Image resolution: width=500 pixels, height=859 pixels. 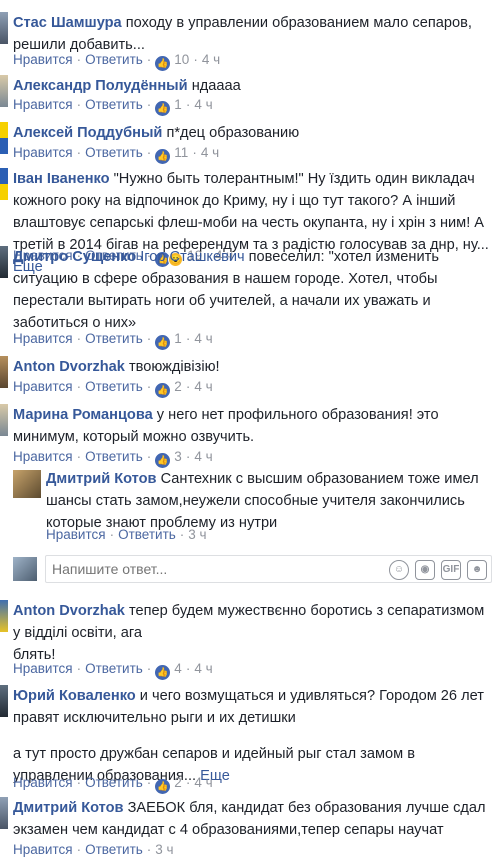 What do you see at coordinates (87, 133) in the screenshot?
I see `comment-author: Алексей Поддубный` at bounding box center [87, 133].